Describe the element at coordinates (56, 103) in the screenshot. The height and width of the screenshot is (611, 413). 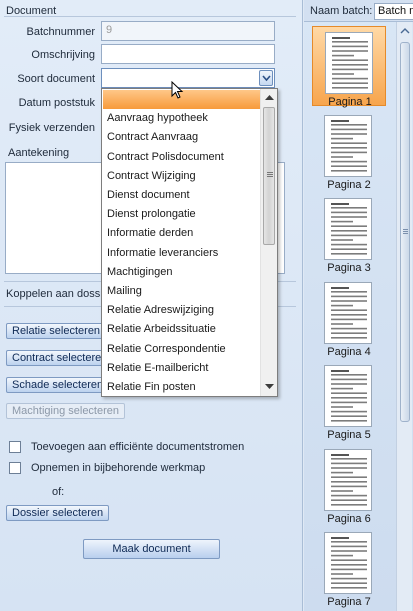
I see `datum-poststuk-label: Datum poststuk` at that location.